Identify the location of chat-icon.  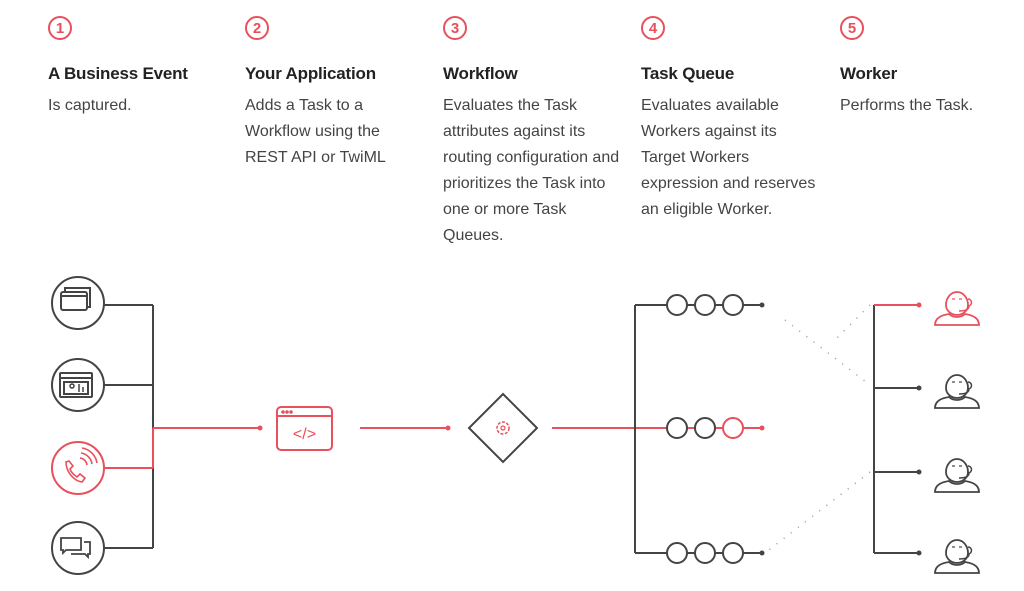
(78, 303).